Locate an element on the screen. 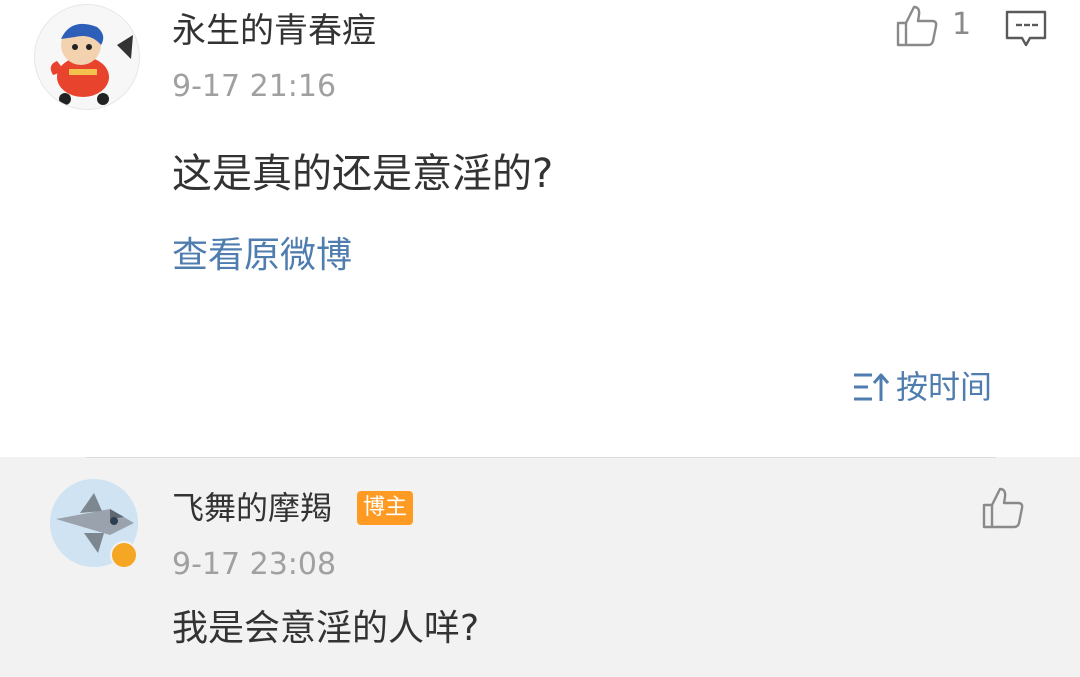  reply-text: 我是会意淫的人咩? is located at coordinates (326, 628).